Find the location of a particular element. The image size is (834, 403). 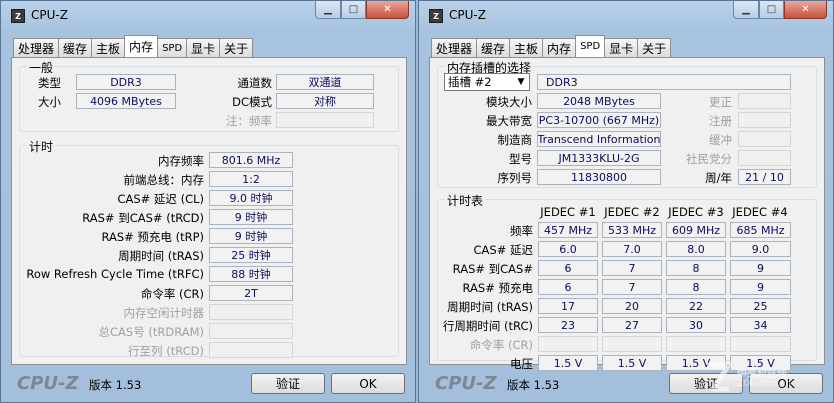

table-cell: 34 is located at coordinates (760, 325).